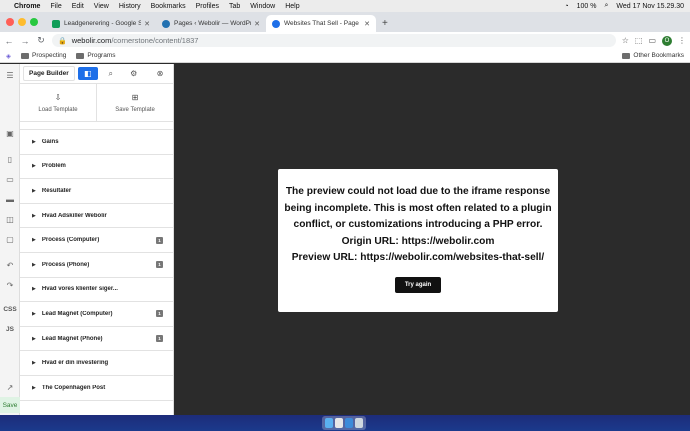 The width and height of the screenshot is (690, 431). What do you see at coordinates (111, 73) in the screenshot?
I see `search-tab-icon: ⌕` at bounding box center [111, 73].